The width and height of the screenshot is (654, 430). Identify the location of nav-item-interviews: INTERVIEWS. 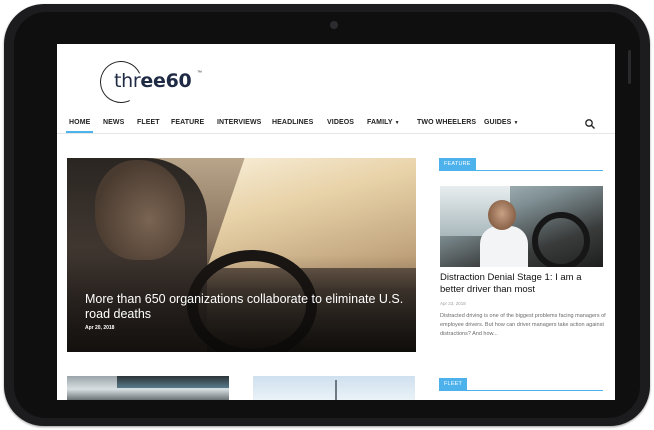
(239, 122).